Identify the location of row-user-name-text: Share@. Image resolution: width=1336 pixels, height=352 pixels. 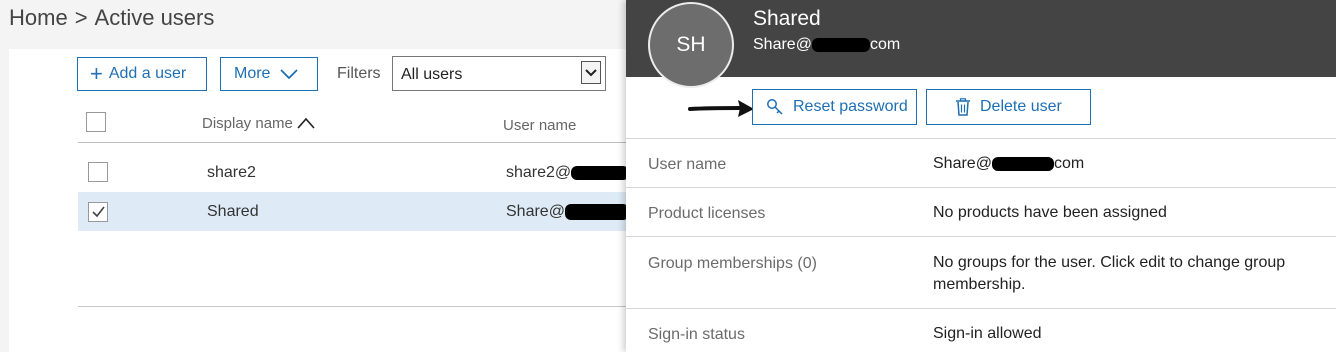
(535, 211).